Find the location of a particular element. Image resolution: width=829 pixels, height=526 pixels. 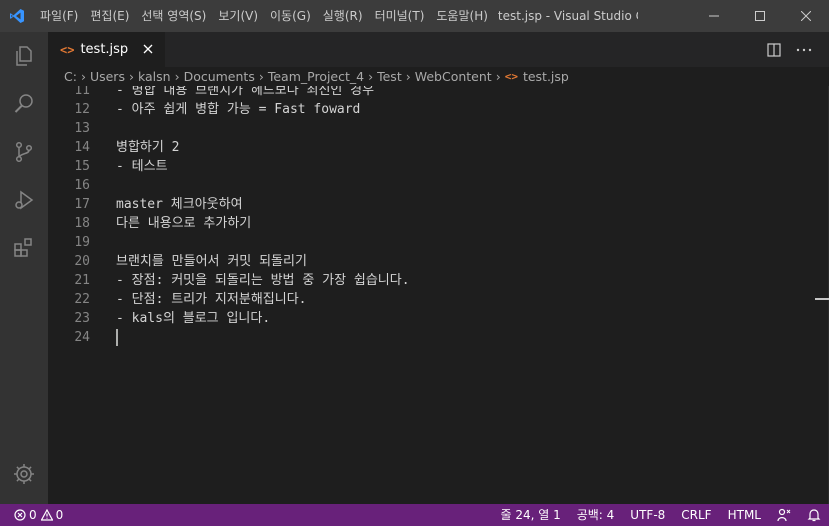

tab-label: test.jsp is located at coordinates (104, 49).